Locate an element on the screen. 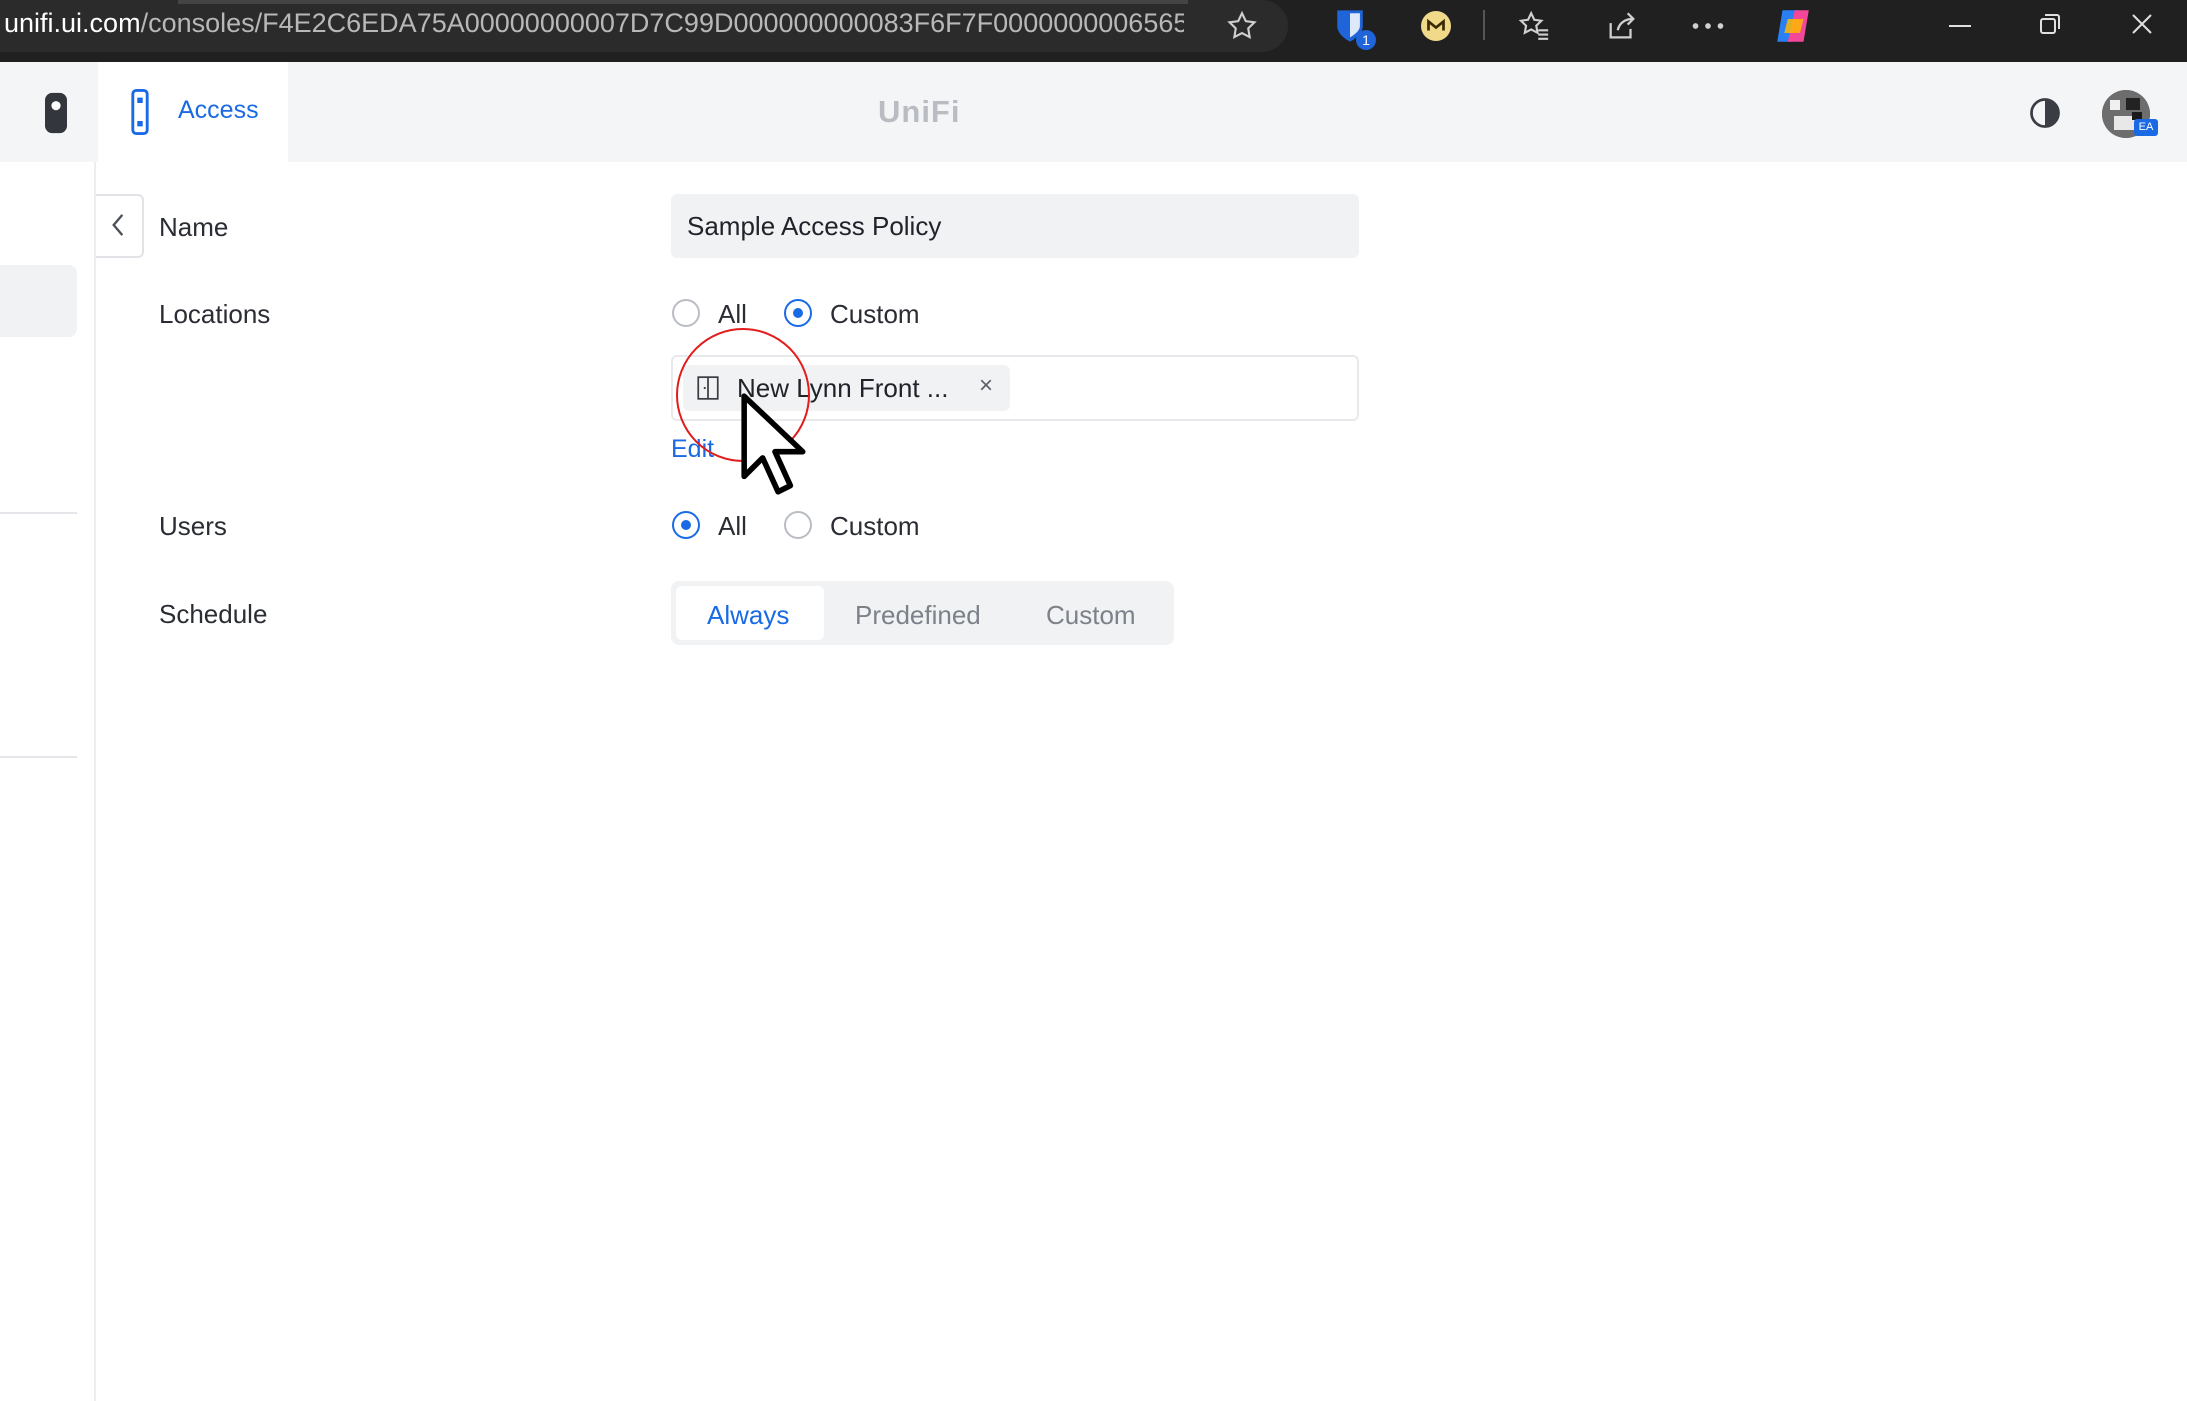  schedule-option-custom: Custom is located at coordinates (1091, 615).